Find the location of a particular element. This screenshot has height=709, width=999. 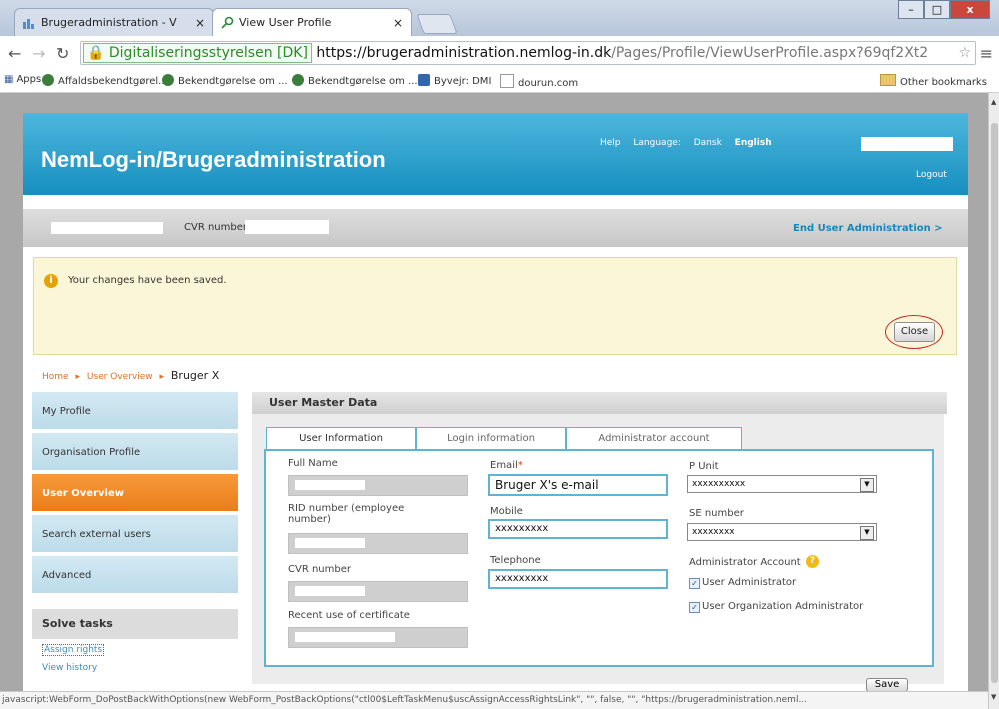

mobile-label: Mobile is located at coordinates (506, 511).